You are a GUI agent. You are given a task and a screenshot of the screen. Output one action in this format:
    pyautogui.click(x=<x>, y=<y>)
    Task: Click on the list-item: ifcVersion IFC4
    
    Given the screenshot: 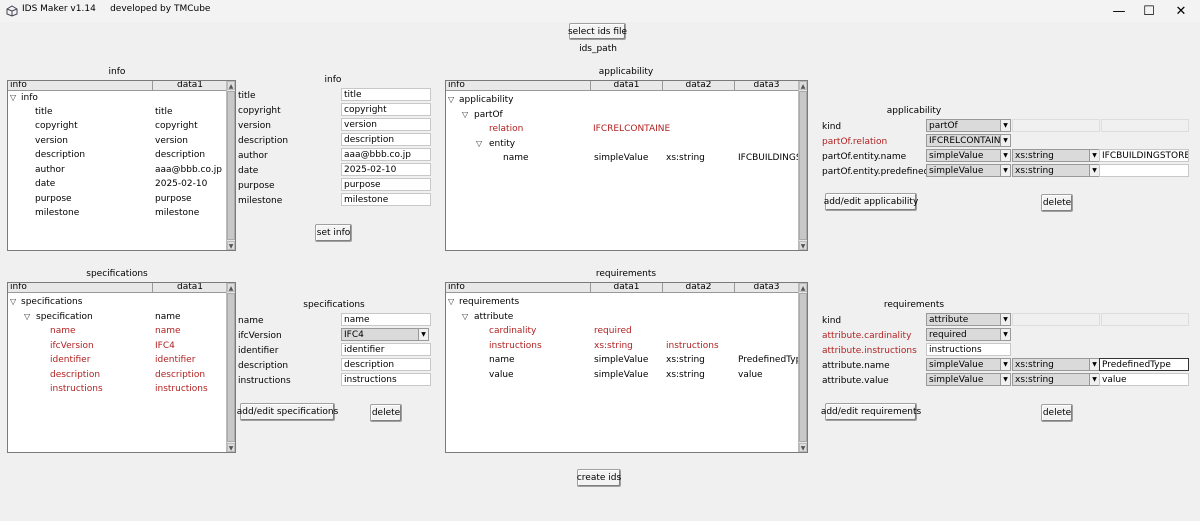 What is the action you would take?
    pyautogui.click(x=117, y=346)
    